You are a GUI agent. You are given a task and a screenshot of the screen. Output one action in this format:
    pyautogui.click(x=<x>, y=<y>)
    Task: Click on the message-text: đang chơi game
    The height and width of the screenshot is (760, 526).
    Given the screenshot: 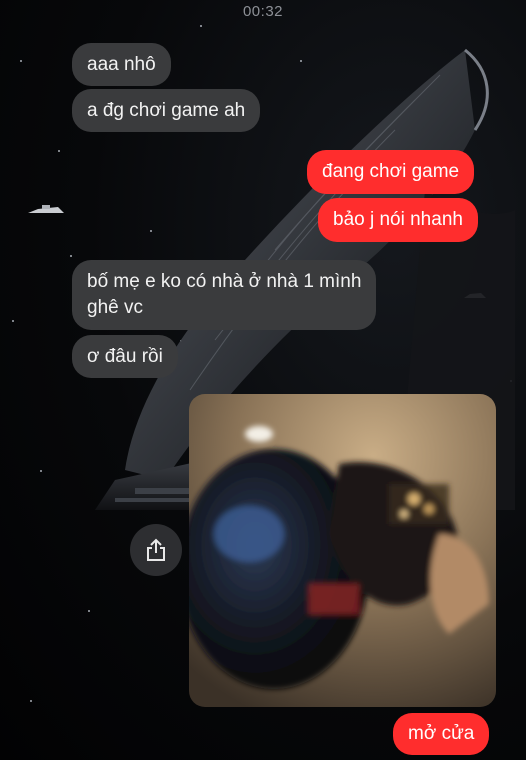 What is the action you would take?
    pyautogui.click(x=391, y=171)
    